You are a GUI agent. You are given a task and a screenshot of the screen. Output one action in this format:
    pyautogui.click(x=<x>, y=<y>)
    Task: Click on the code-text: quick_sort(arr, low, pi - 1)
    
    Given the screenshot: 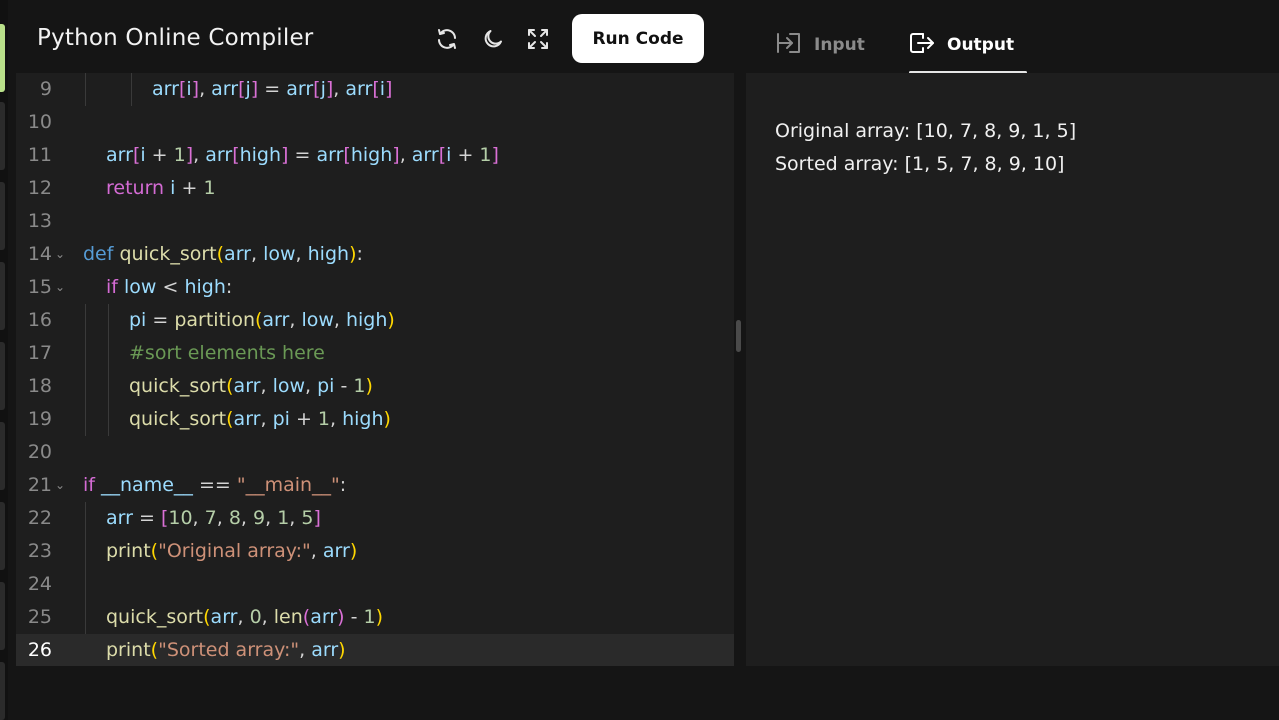 What is the action you would take?
    pyautogui.click(x=251, y=386)
    